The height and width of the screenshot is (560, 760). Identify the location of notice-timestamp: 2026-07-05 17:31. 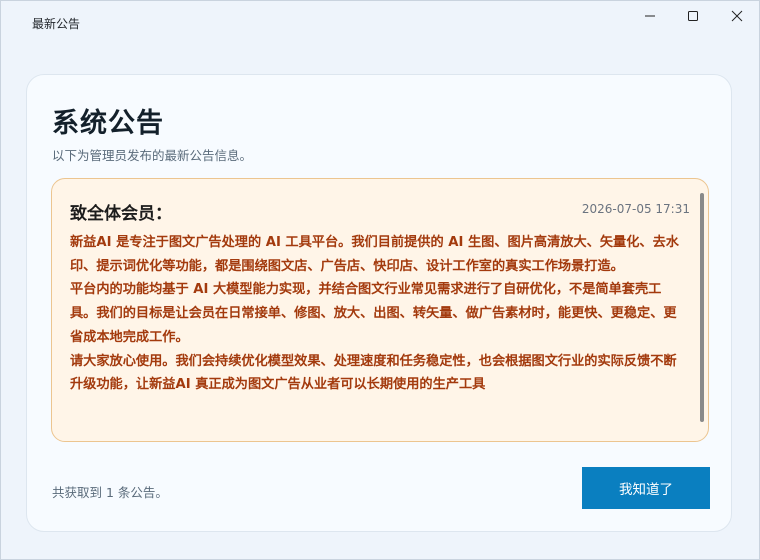
(635, 209).